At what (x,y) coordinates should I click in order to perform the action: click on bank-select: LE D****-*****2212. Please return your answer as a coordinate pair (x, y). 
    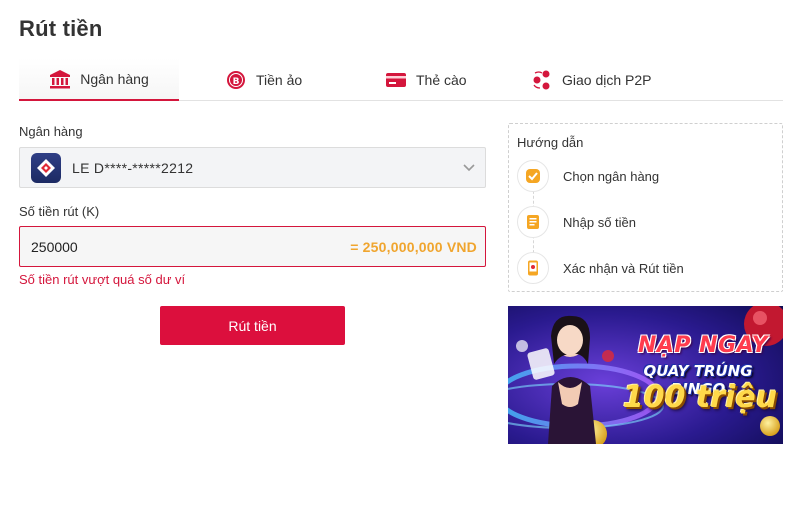
    Looking at the image, I should click on (252, 167).